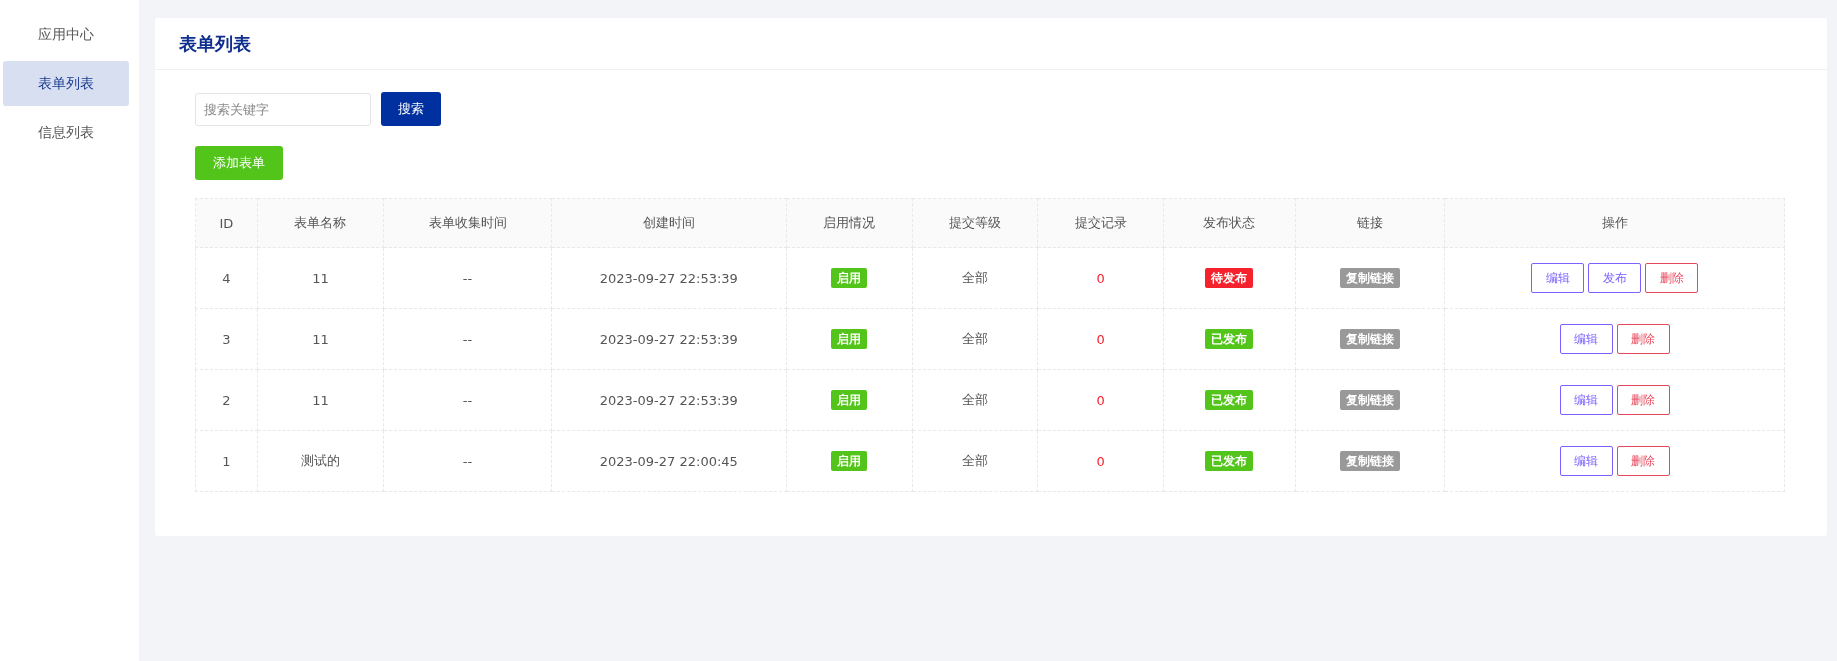  I want to click on column-header: 提交记录, so click(1100, 223).